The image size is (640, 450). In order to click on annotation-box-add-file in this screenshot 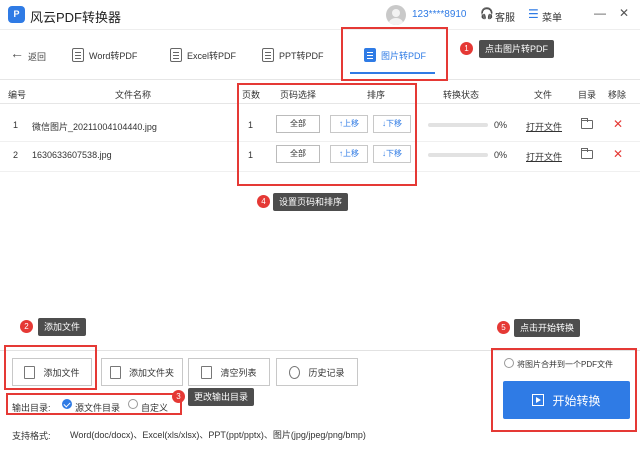, I will do `click(50, 367)`.